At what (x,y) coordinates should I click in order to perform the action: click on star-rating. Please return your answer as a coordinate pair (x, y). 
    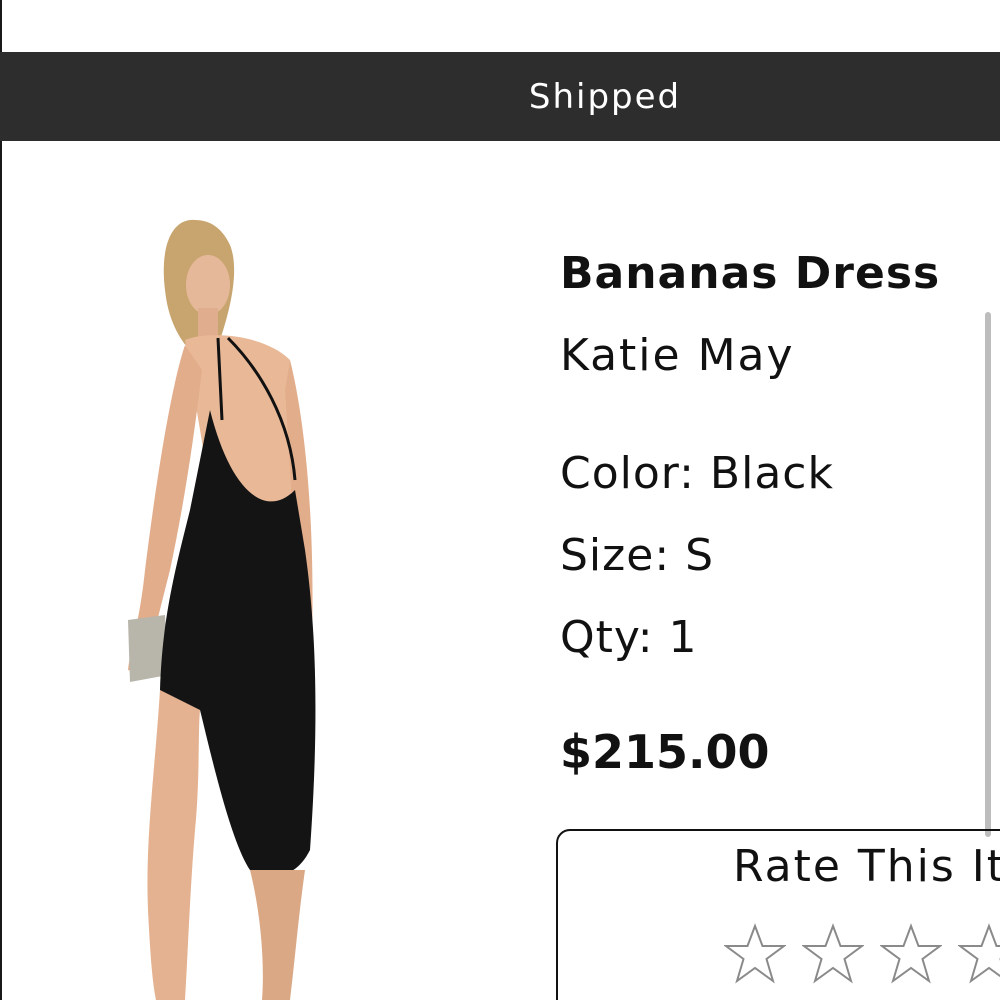
    Looking at the image, I should click on (862, 954).